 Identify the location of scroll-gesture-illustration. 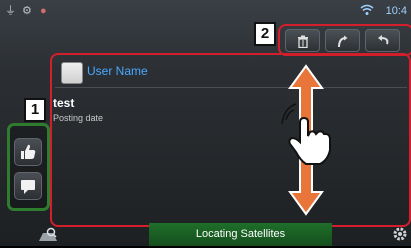
(306, 140).